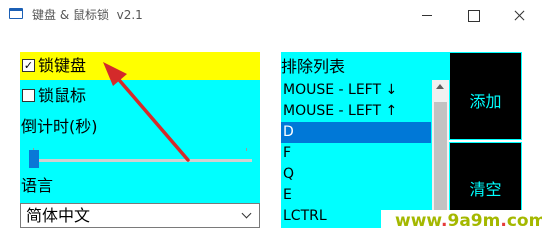 This screenshot has height=252, width=542. Describe the element at coordinates (58, 215) in the screenshot. I see `language-value: 简体中文` at that location.